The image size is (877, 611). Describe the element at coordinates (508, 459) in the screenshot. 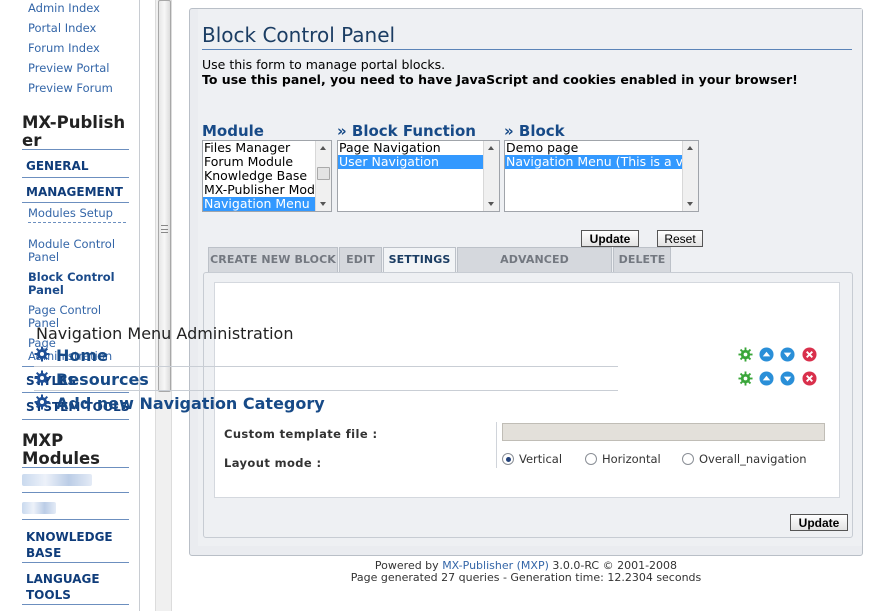

I see `radio-button-checked` at that location.